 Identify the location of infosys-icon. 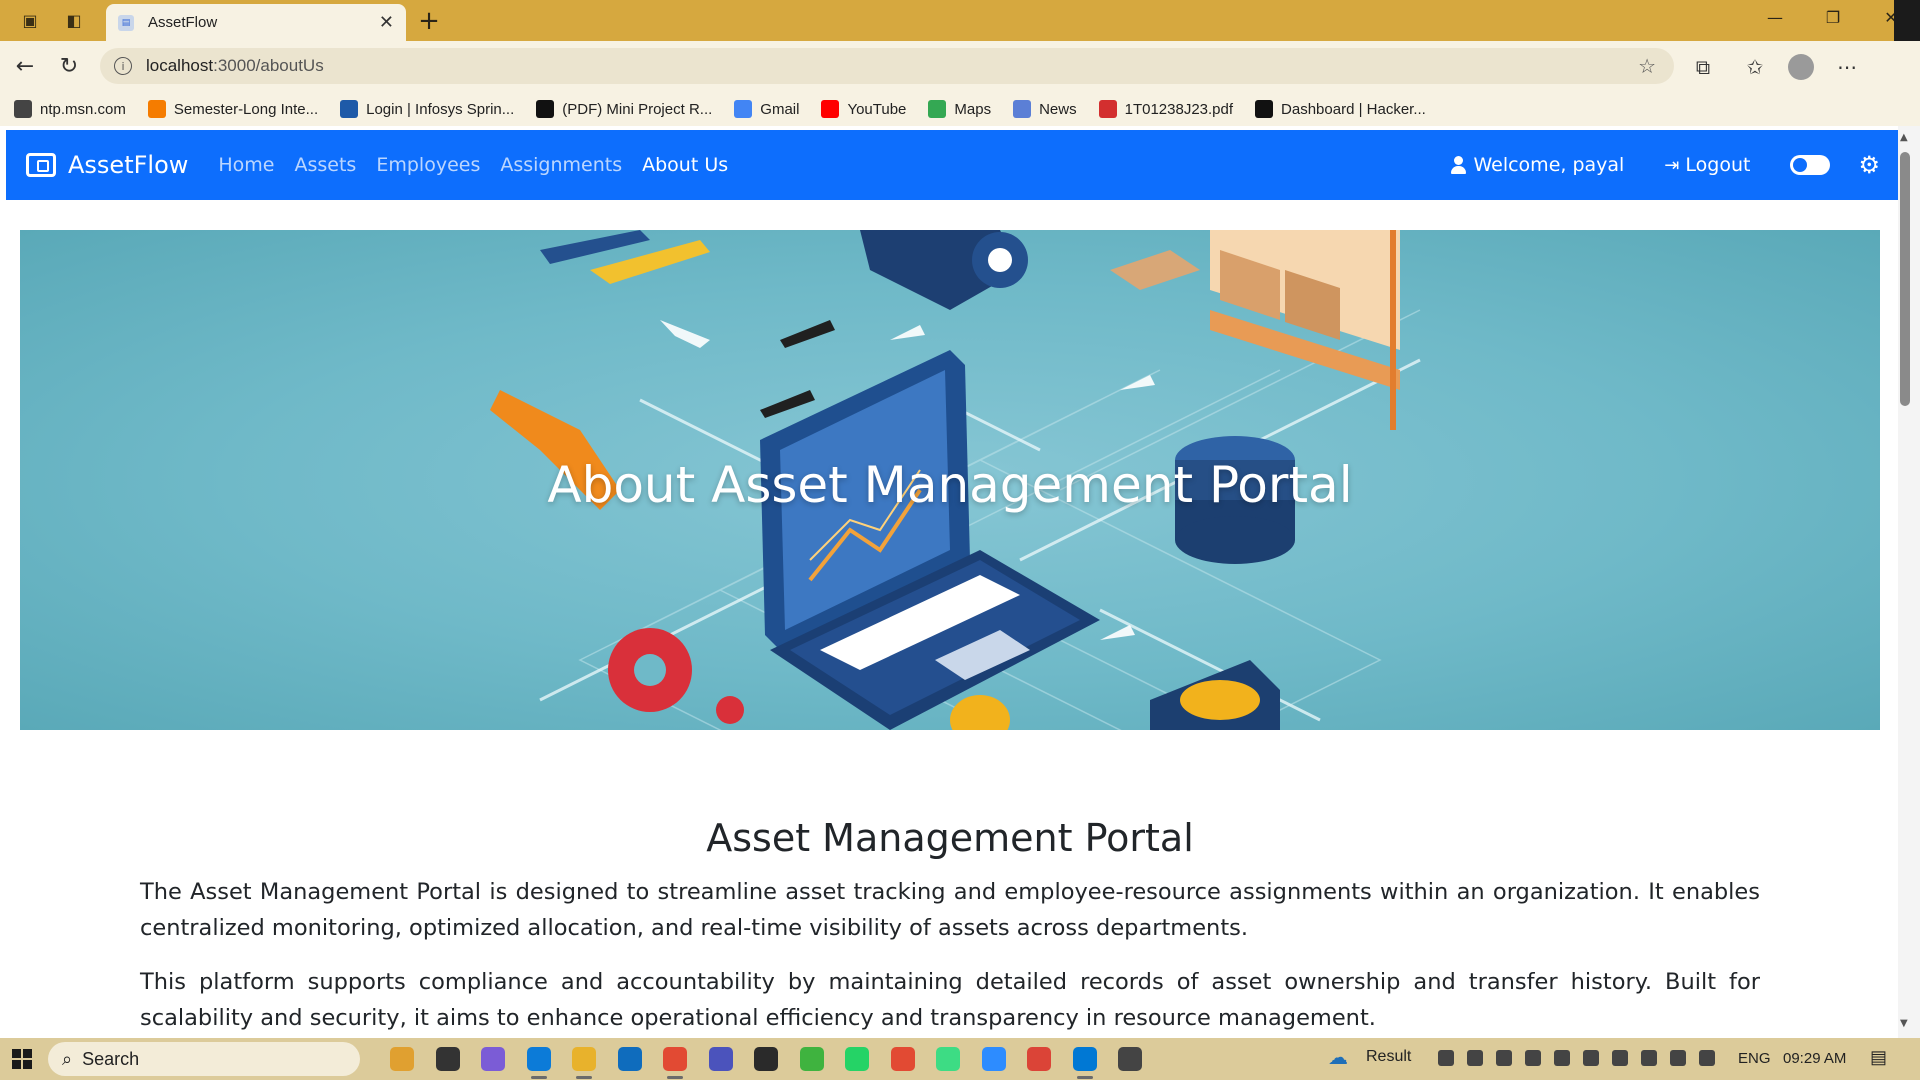
(349, 109).